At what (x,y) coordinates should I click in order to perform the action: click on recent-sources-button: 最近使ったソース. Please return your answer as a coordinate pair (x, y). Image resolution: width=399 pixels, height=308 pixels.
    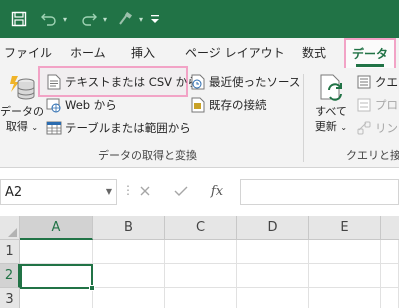
    Looking at the image, I should click on (245, 82).